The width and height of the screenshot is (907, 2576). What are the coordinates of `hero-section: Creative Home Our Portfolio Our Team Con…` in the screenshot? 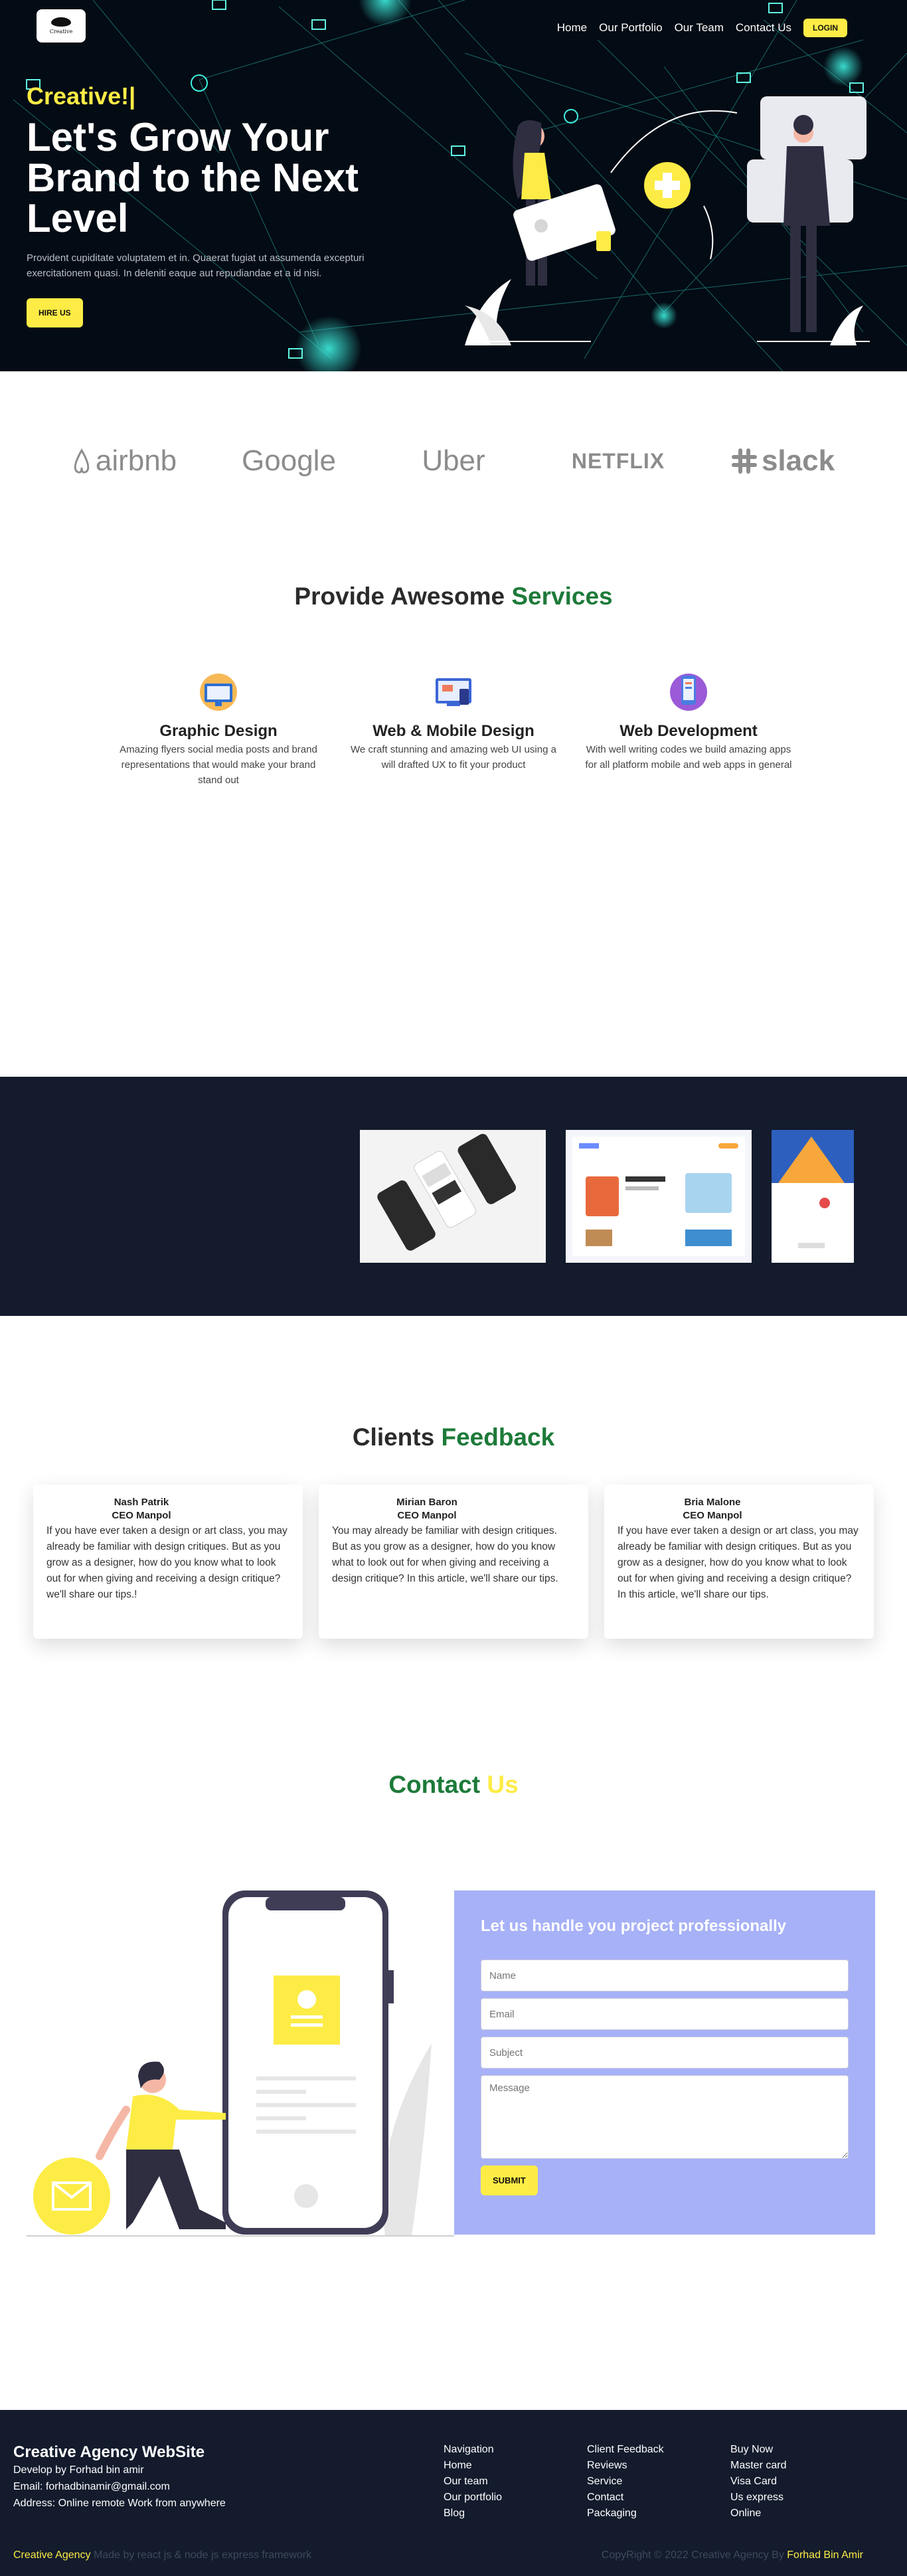 It's located at (453, 185).